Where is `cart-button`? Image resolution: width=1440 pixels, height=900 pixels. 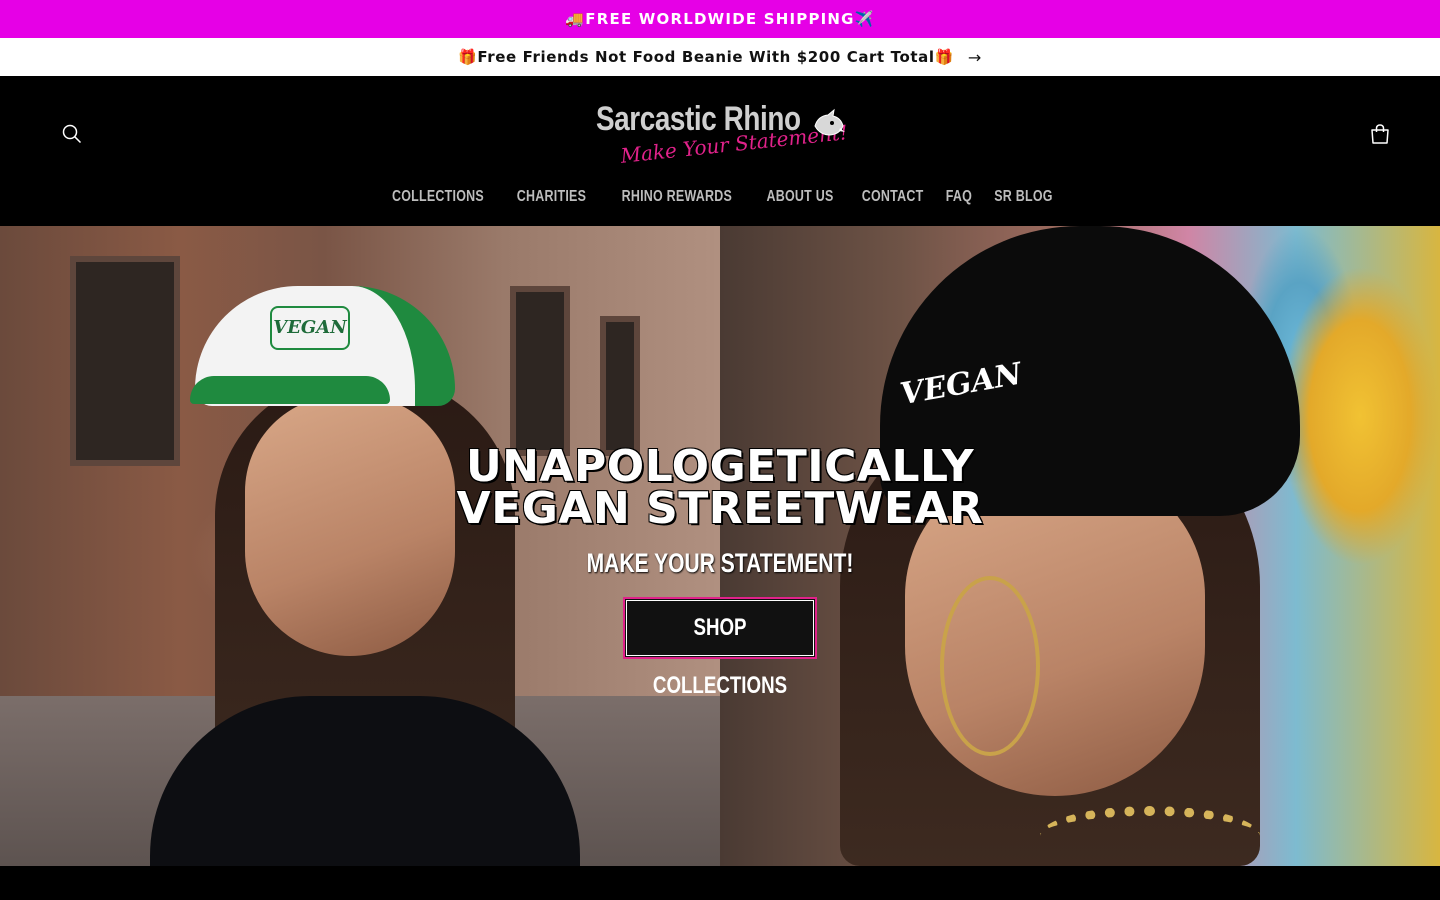
cart-button is located at coordinates (1380, 134).